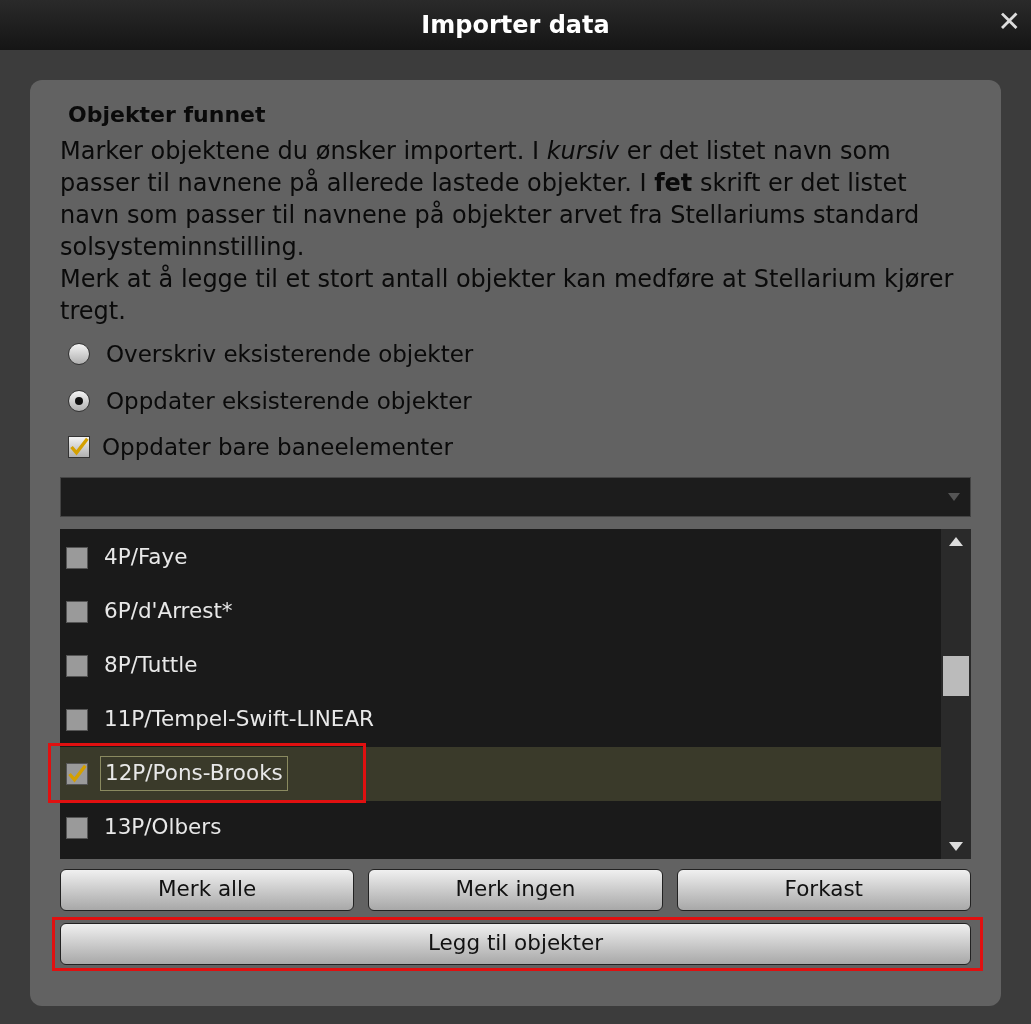  What do you see at coordinates (207, 889) in the screenshot?
I see `action-button: Merk alle` at bounding box center [207, 889].